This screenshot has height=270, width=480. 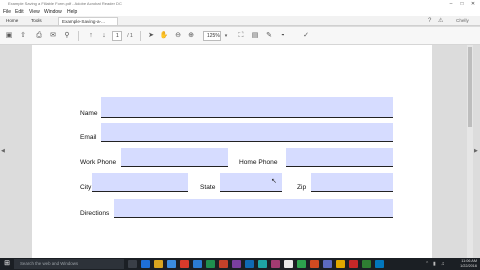 I want to click on zoom-out-icon: ⊖, so click(x=178, y=36).